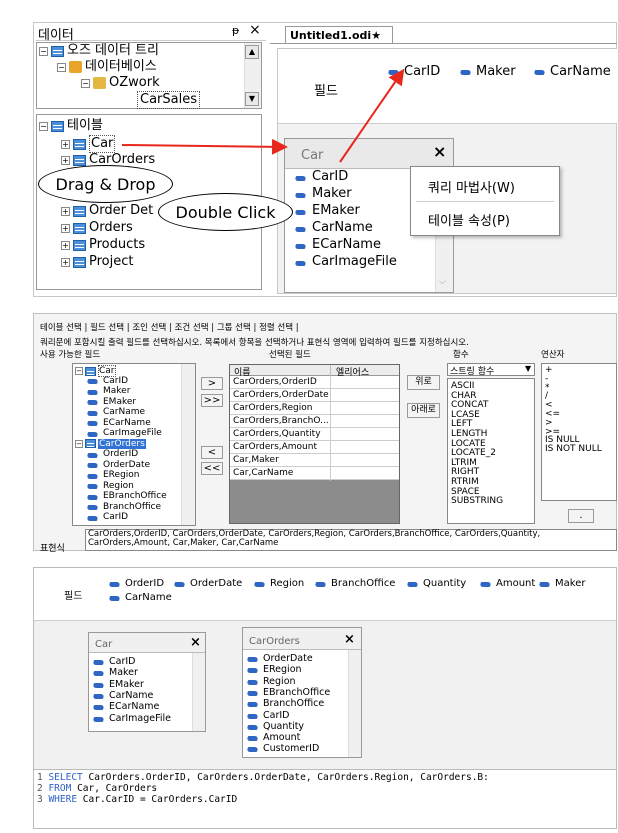 This screenshot has height=833, width=618. Describe the element at coordinates (314, 447) in the screenshot. I see `table-row: CarOrders,Amount` at that location.